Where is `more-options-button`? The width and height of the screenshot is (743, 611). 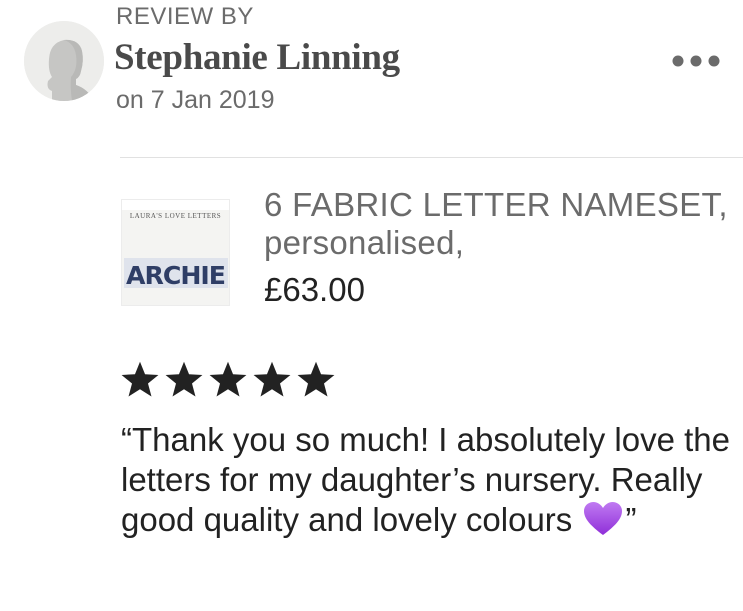
more-options-button is located at coordinates (696, 61).